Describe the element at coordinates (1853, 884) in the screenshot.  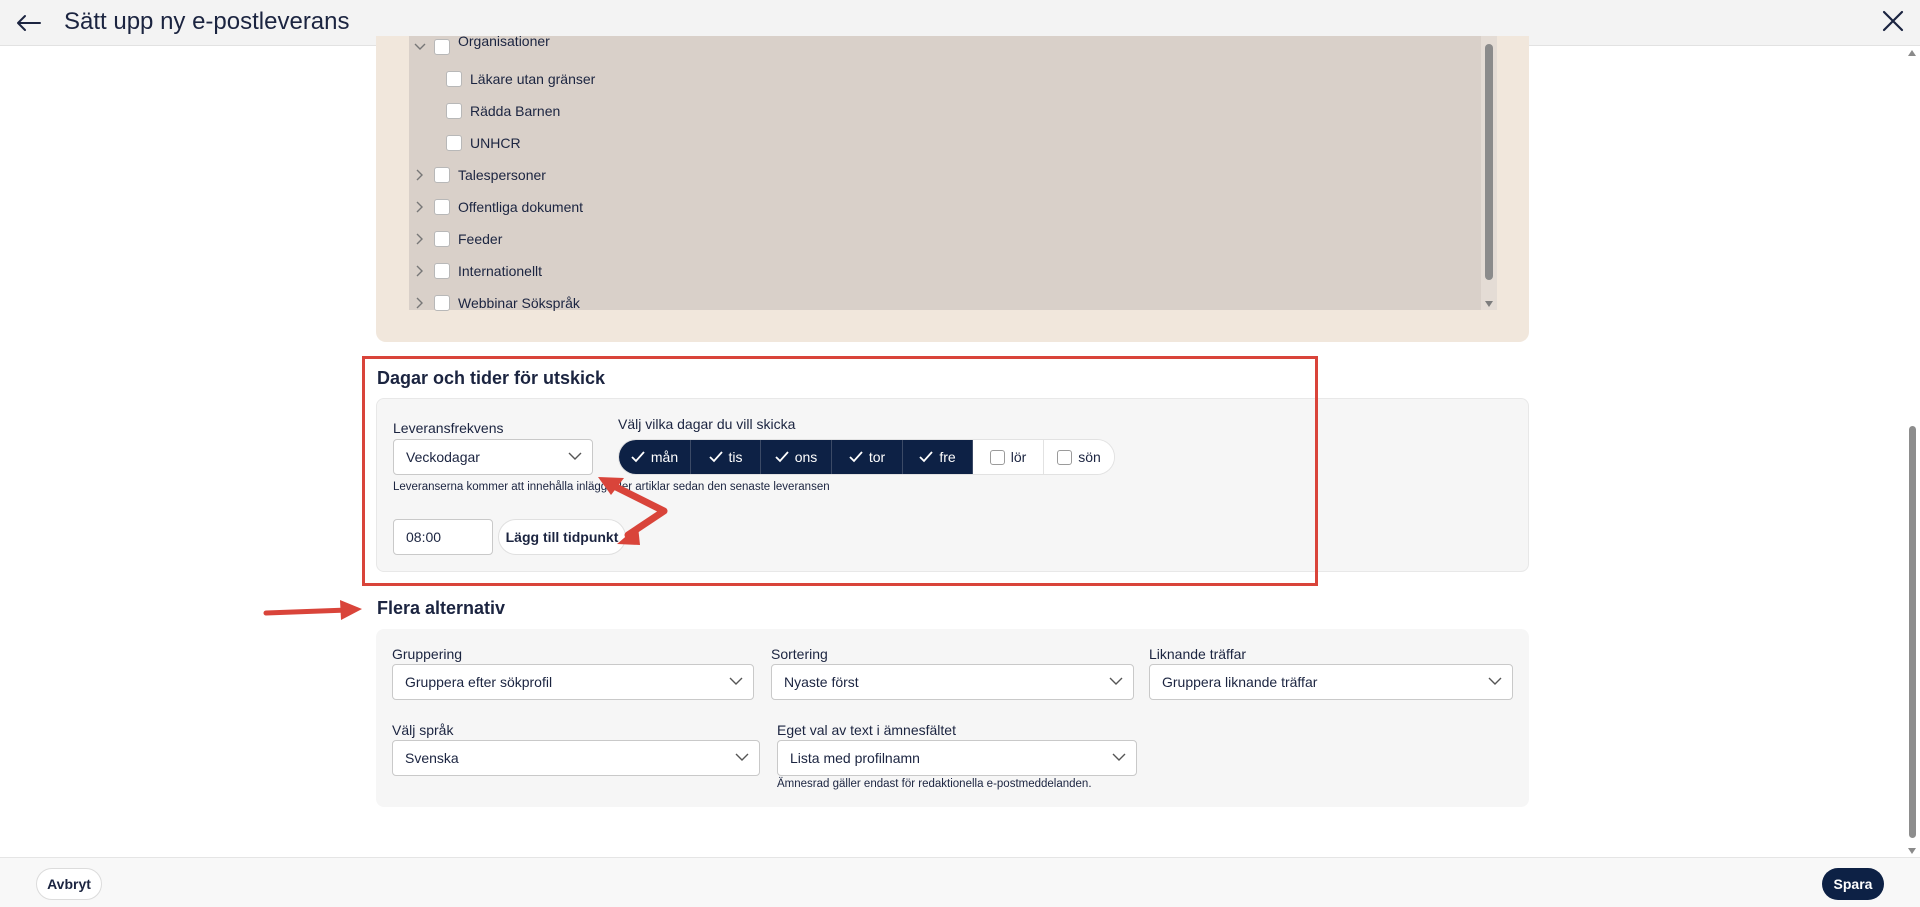
I see `save-button: Spara` at that location.